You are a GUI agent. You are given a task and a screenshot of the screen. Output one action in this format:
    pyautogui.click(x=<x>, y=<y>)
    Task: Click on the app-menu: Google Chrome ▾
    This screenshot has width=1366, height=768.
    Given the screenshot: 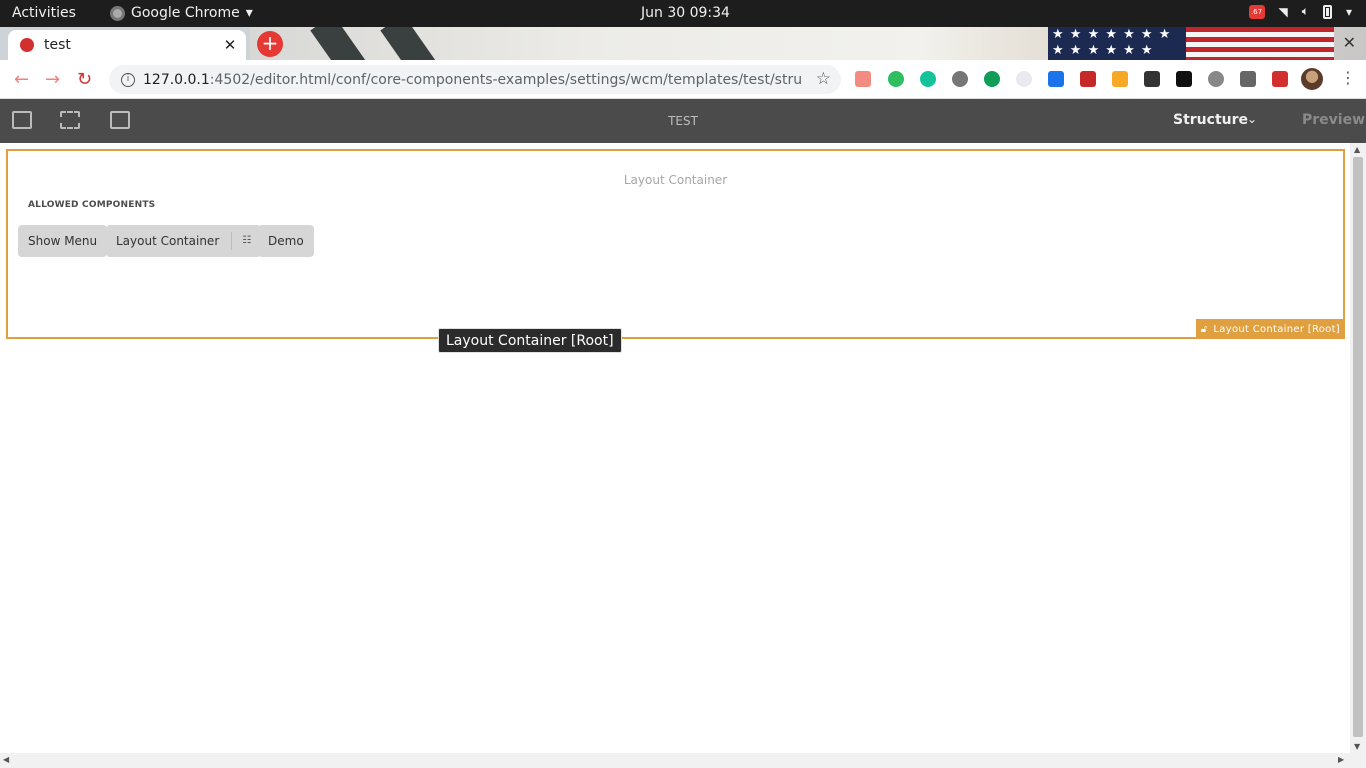 What is the action you would take?
    pyautogui.click(x=181, y=13)
    